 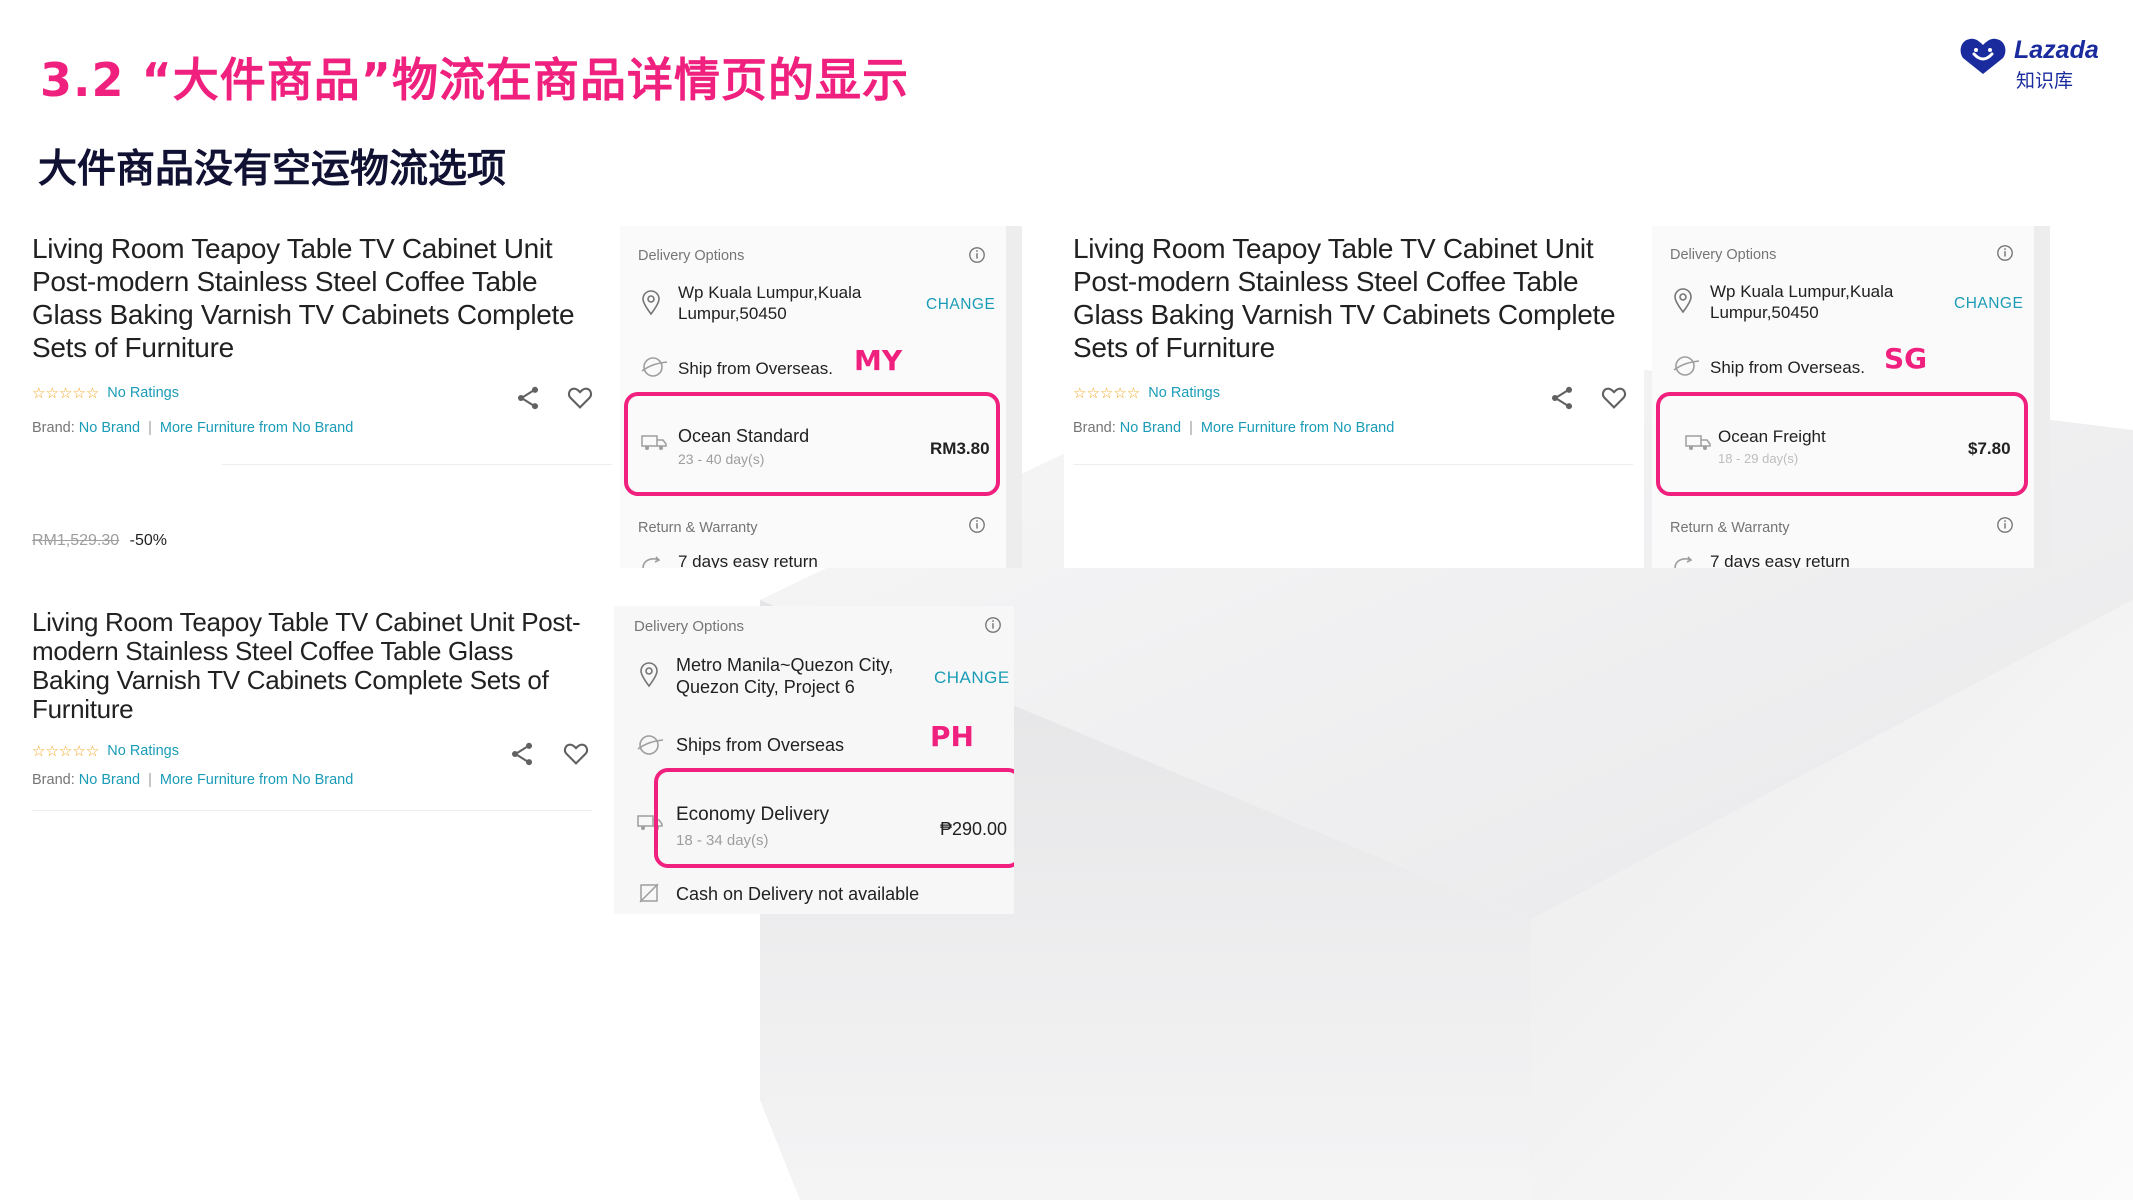 What do you see at coordinates (785, 665) in the screenshot?
I see `address-line: Metro Manila~Quezon City,` at bounding box center [785, 665].